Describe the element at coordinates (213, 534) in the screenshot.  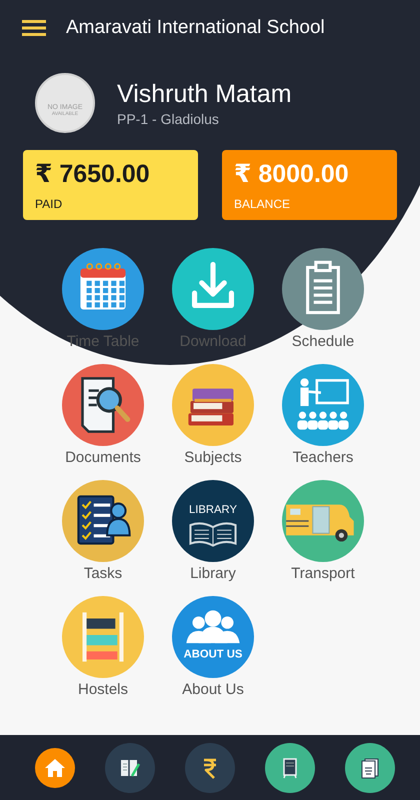
I see `open-book-drawing` at that location.